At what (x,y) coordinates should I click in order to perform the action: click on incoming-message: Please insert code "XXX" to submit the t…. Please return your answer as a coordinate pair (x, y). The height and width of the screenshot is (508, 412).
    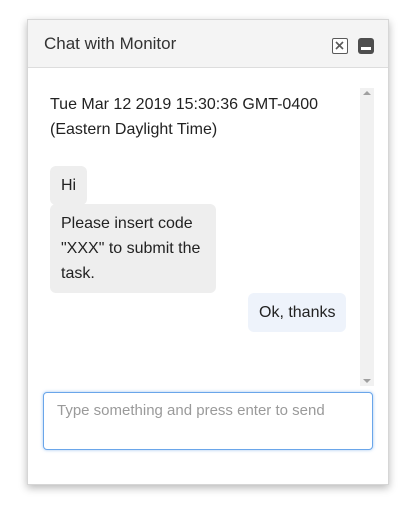
    Looking at the image, I should click on (133, 248).